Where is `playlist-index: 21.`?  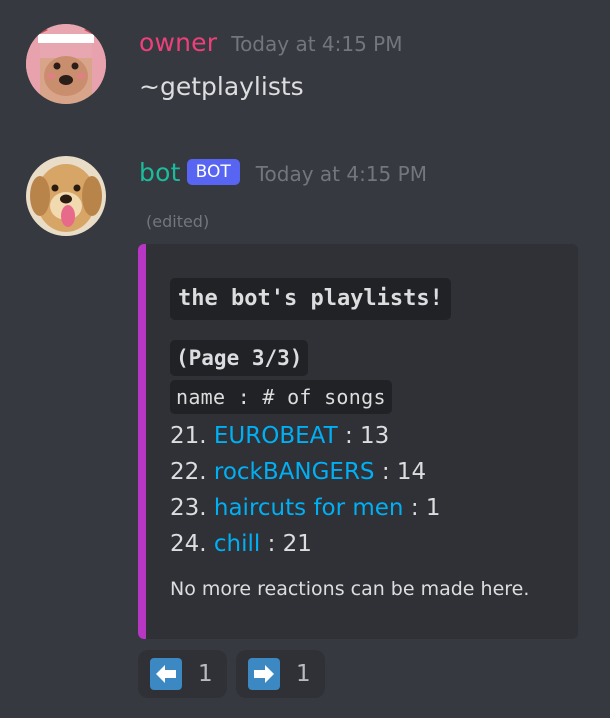
playlist-index: 21. is located at coordinates (188, 436).